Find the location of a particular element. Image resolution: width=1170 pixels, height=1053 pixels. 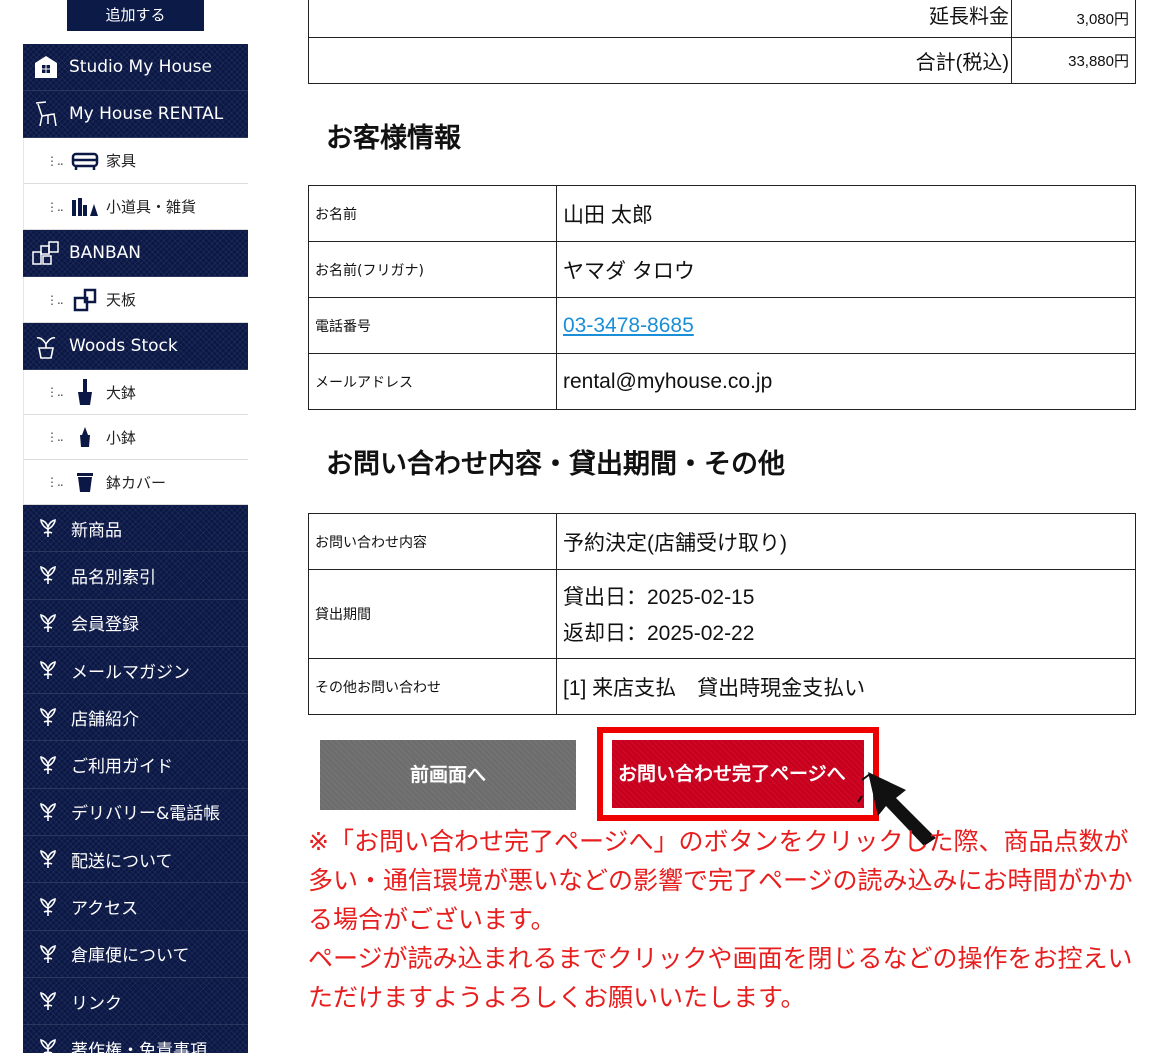

plant-icon is located at coordinates (46, 346).